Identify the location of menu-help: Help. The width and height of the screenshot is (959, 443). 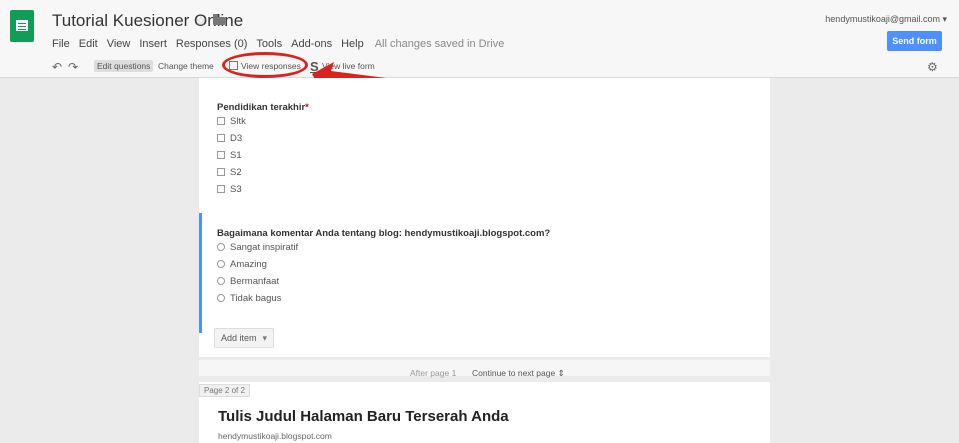
(352, 44).